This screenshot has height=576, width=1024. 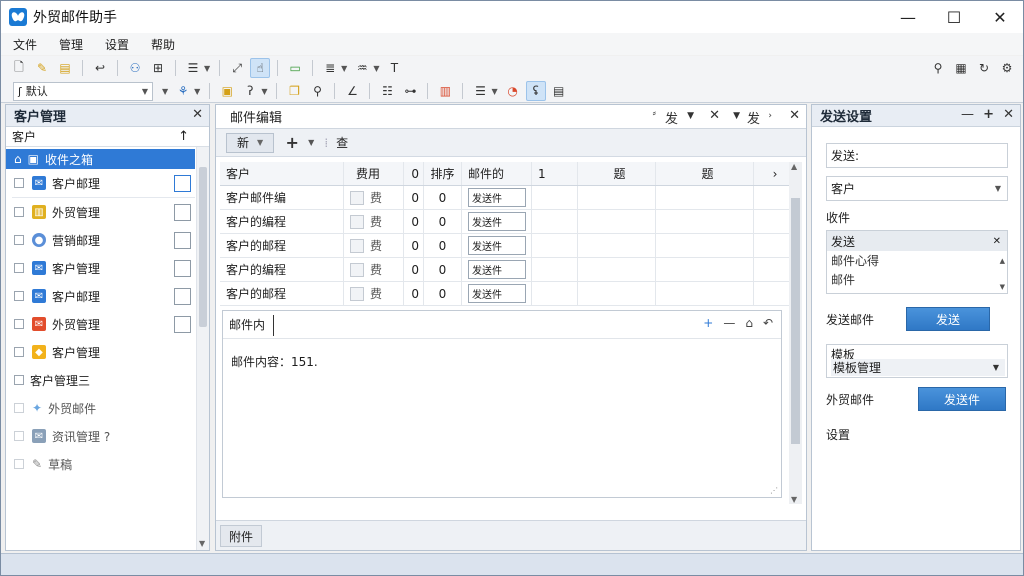 I want to click on customer-column-header: 客户 ↑, so click(x=107, y=137).